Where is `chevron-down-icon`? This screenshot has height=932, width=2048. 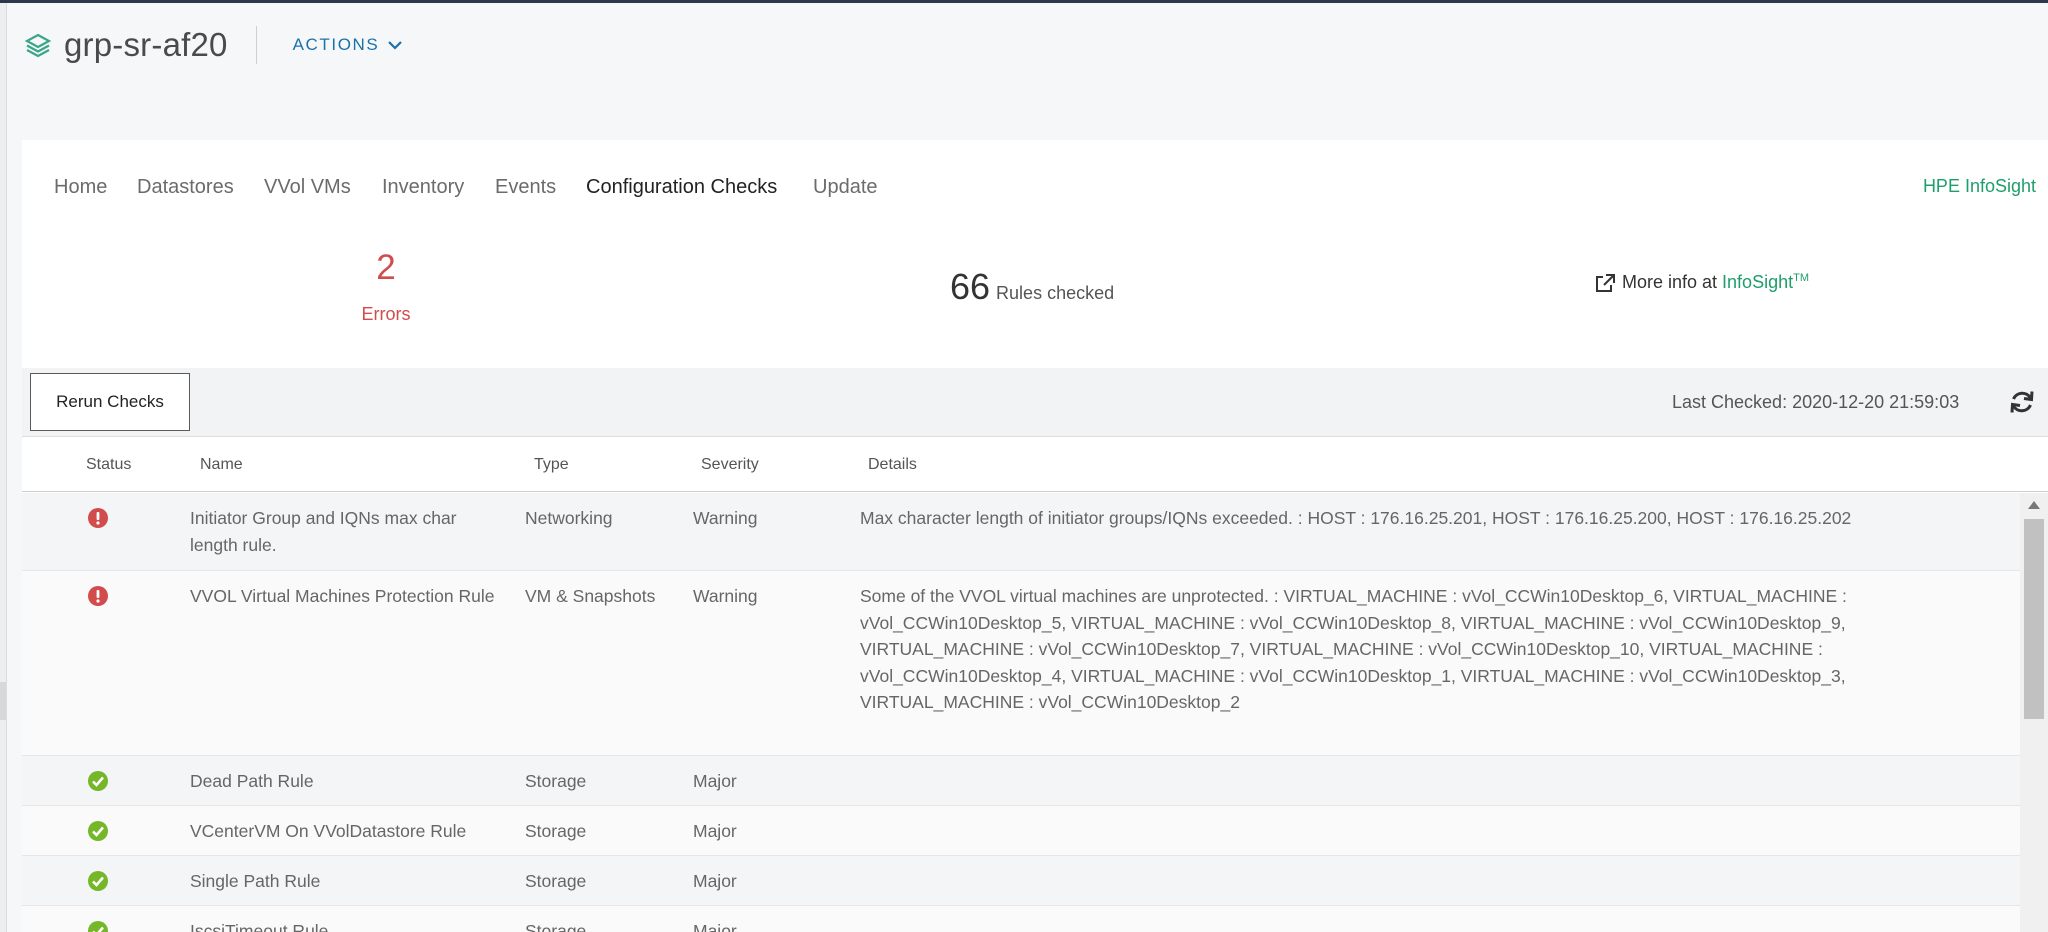 chevron-down-icon is located at coordinates (395, 45).